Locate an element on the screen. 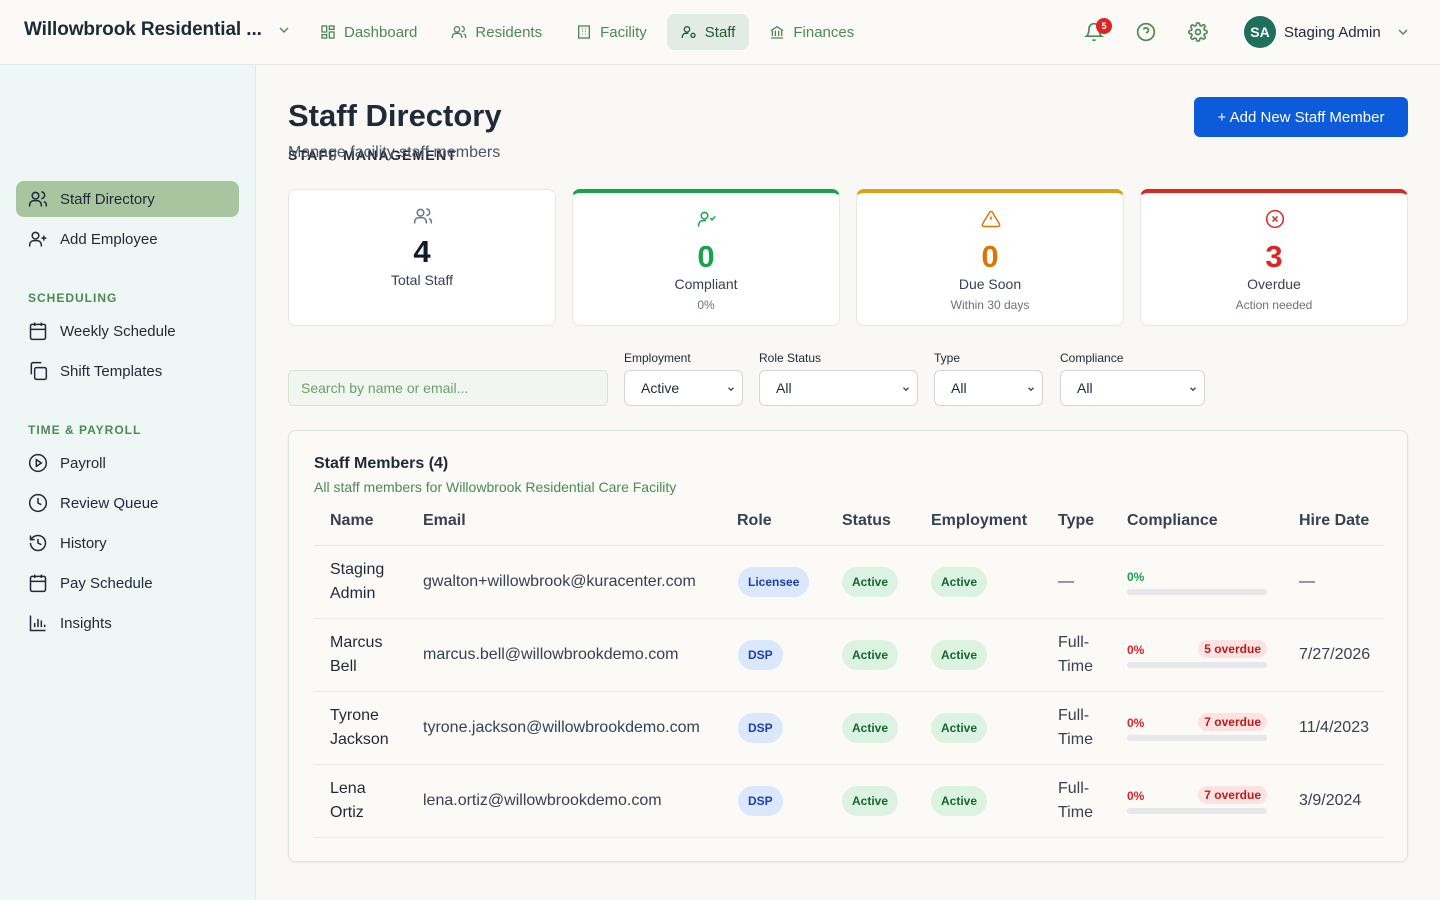  sidebar-item-history: History is located at coordinates (127, 543).